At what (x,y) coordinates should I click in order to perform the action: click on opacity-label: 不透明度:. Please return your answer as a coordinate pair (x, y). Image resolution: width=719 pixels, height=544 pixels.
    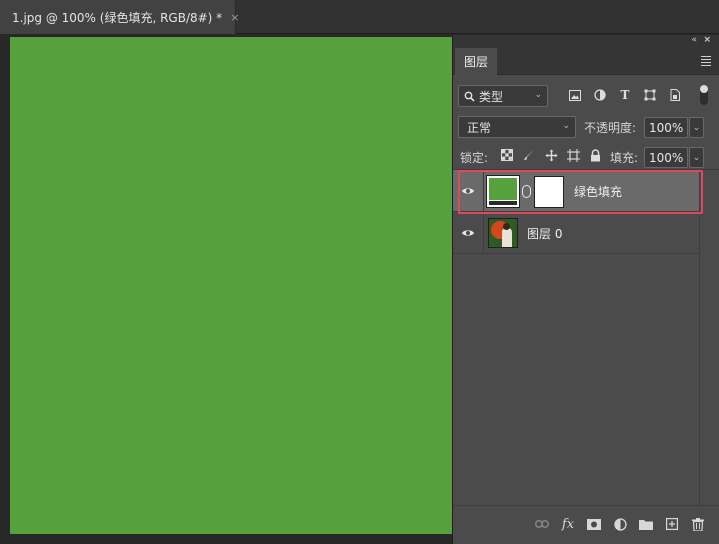
    Looking at the image, I should click on (610, 128).